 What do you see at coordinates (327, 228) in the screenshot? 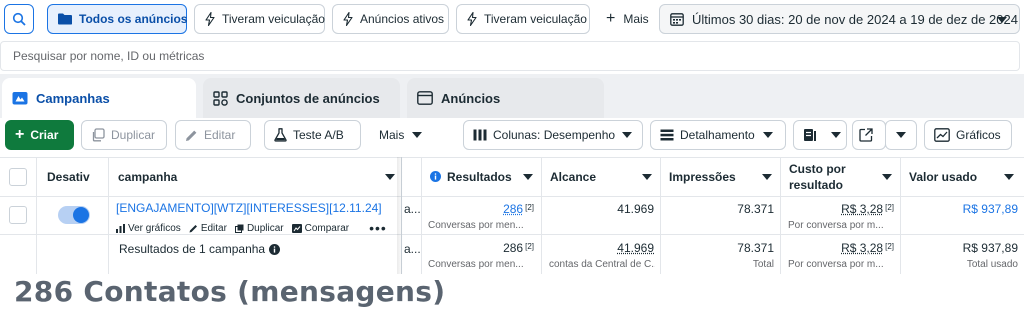
I see `compare-action-label: Comparar` at bounding box center [327, 228].